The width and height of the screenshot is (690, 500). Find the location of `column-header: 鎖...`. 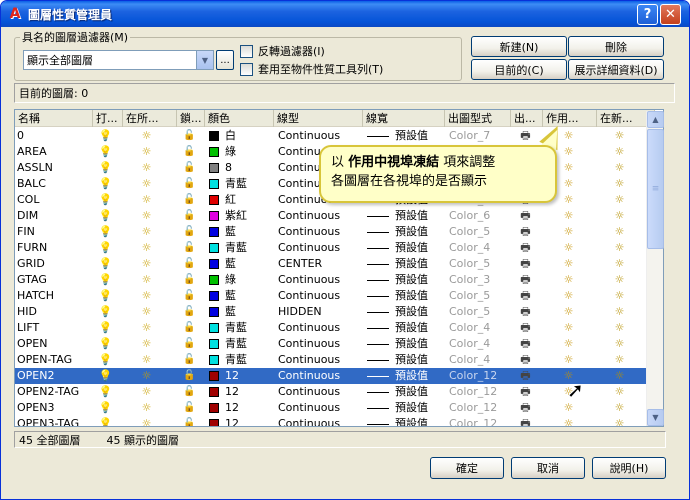

column-header: 鎖... is located at coordinates (191, 118).